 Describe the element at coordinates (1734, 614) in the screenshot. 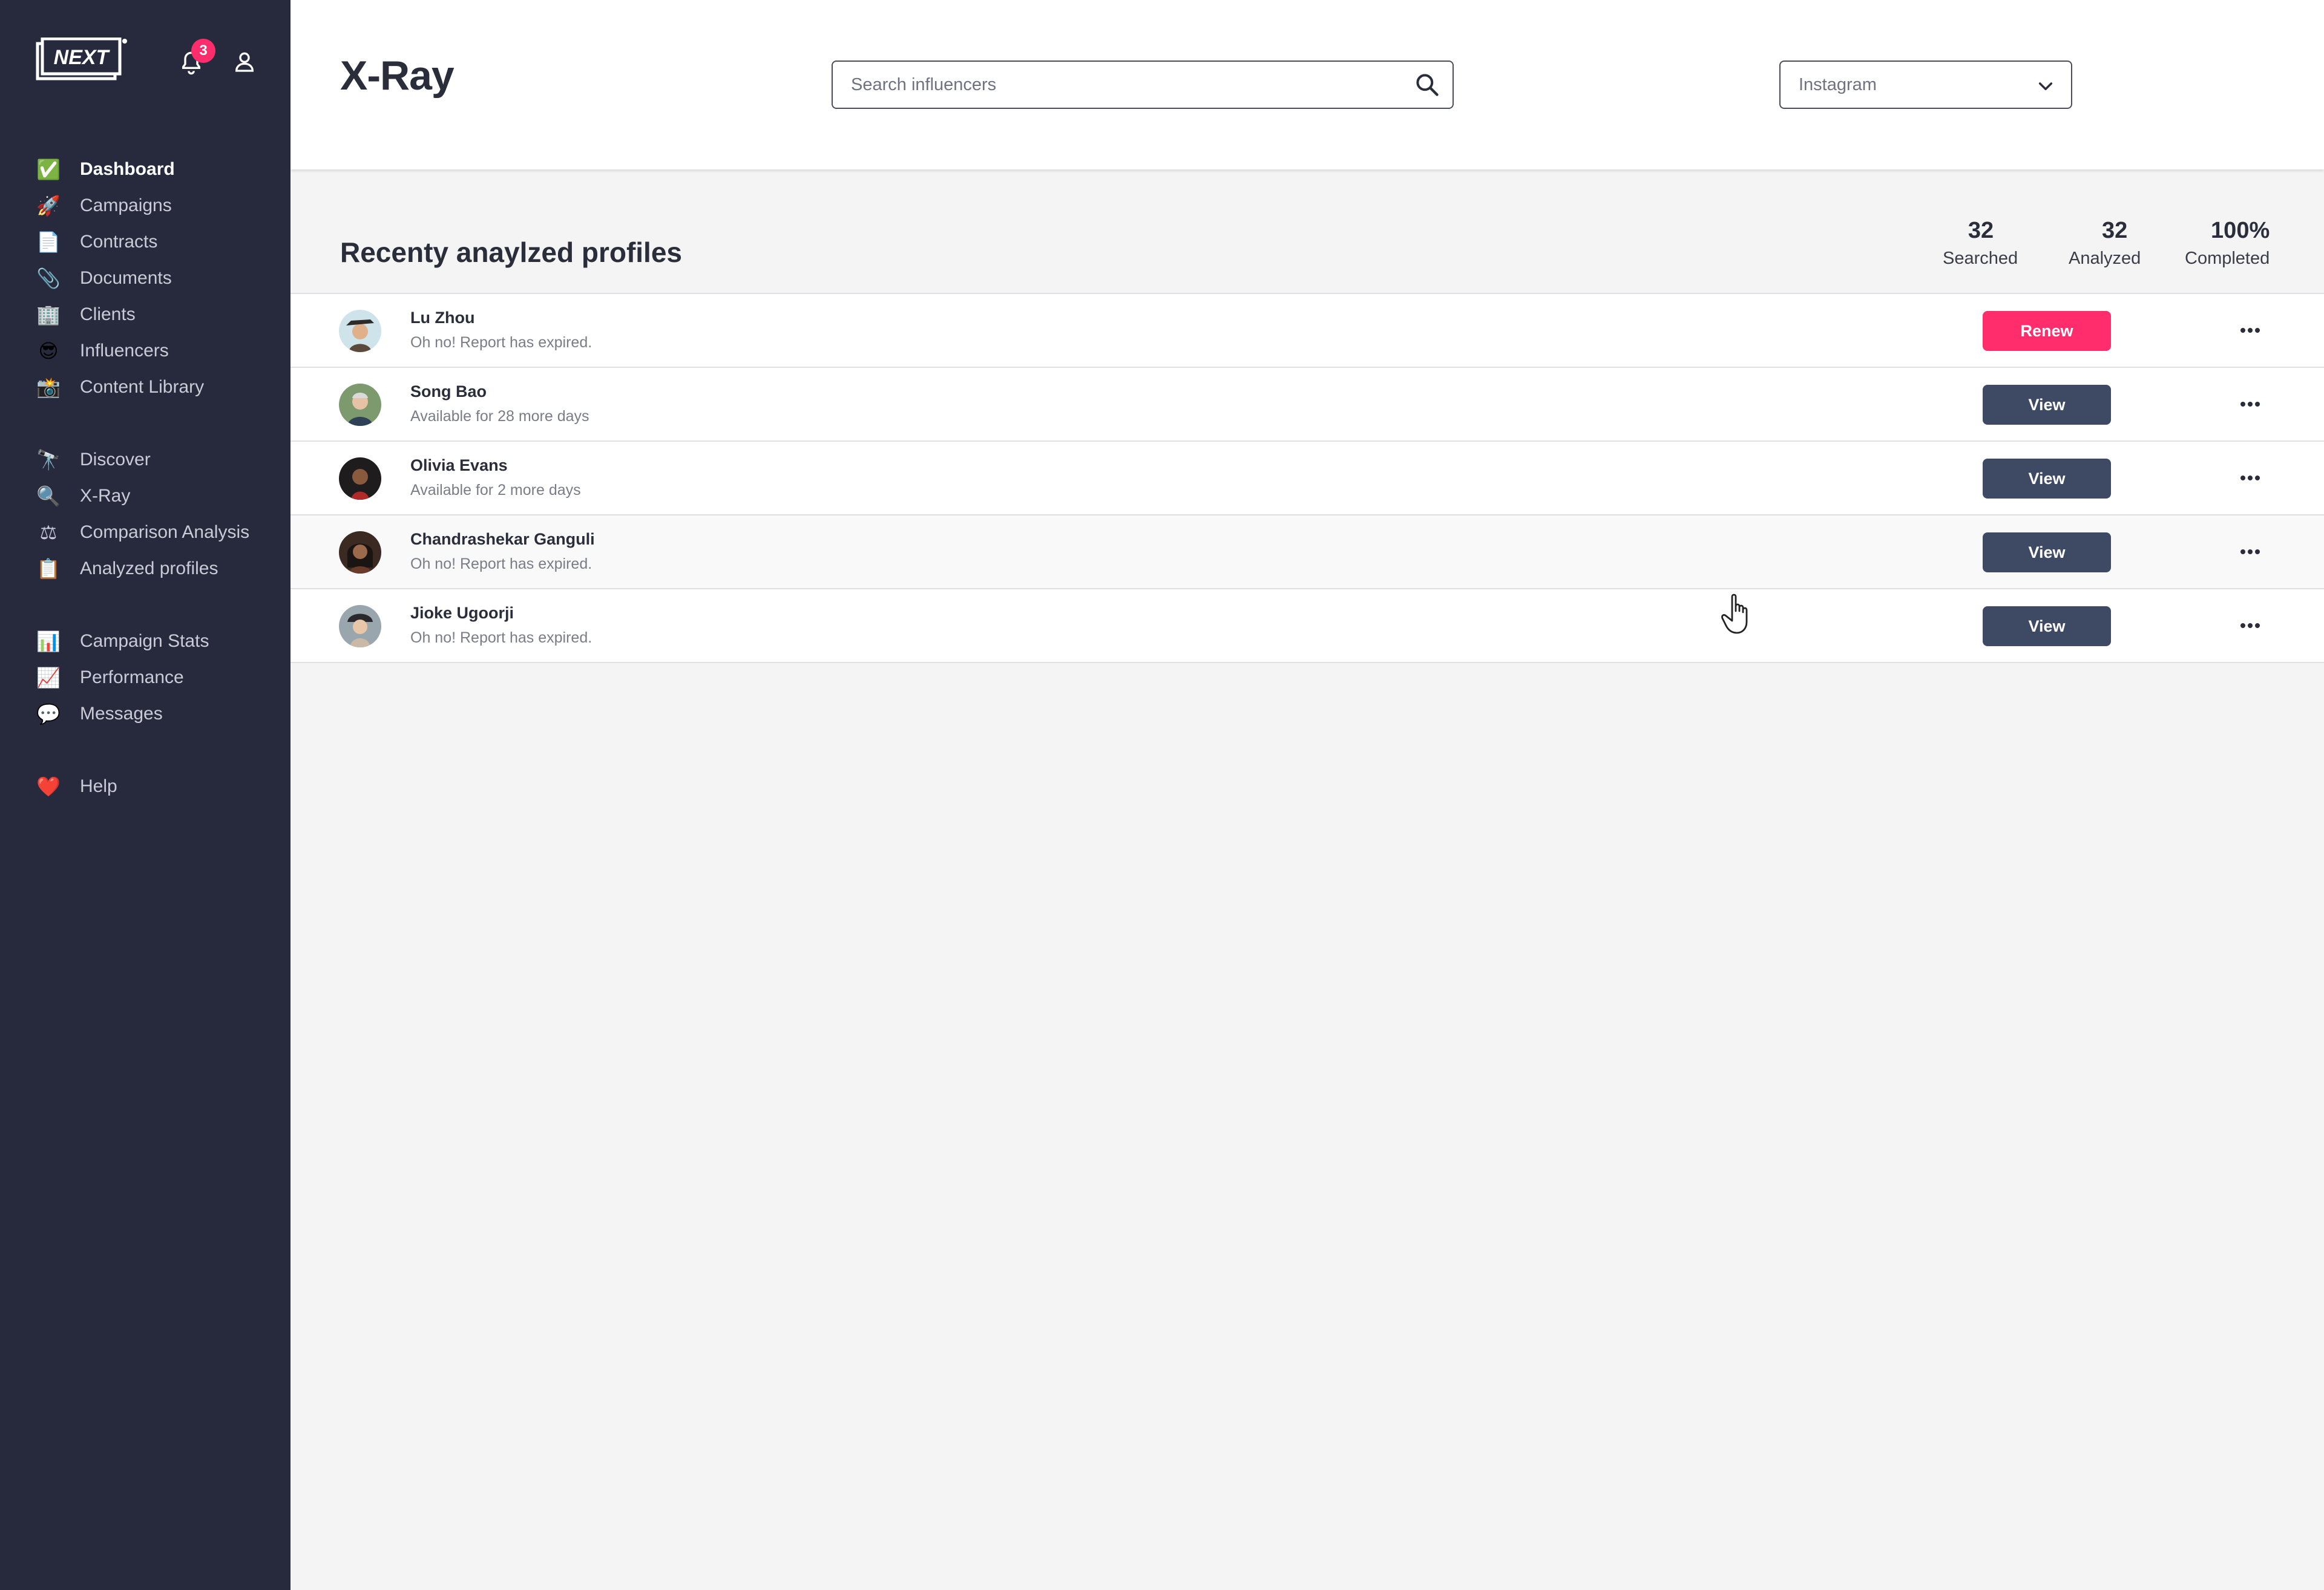

I see `hand-cursor-icon` at that location.